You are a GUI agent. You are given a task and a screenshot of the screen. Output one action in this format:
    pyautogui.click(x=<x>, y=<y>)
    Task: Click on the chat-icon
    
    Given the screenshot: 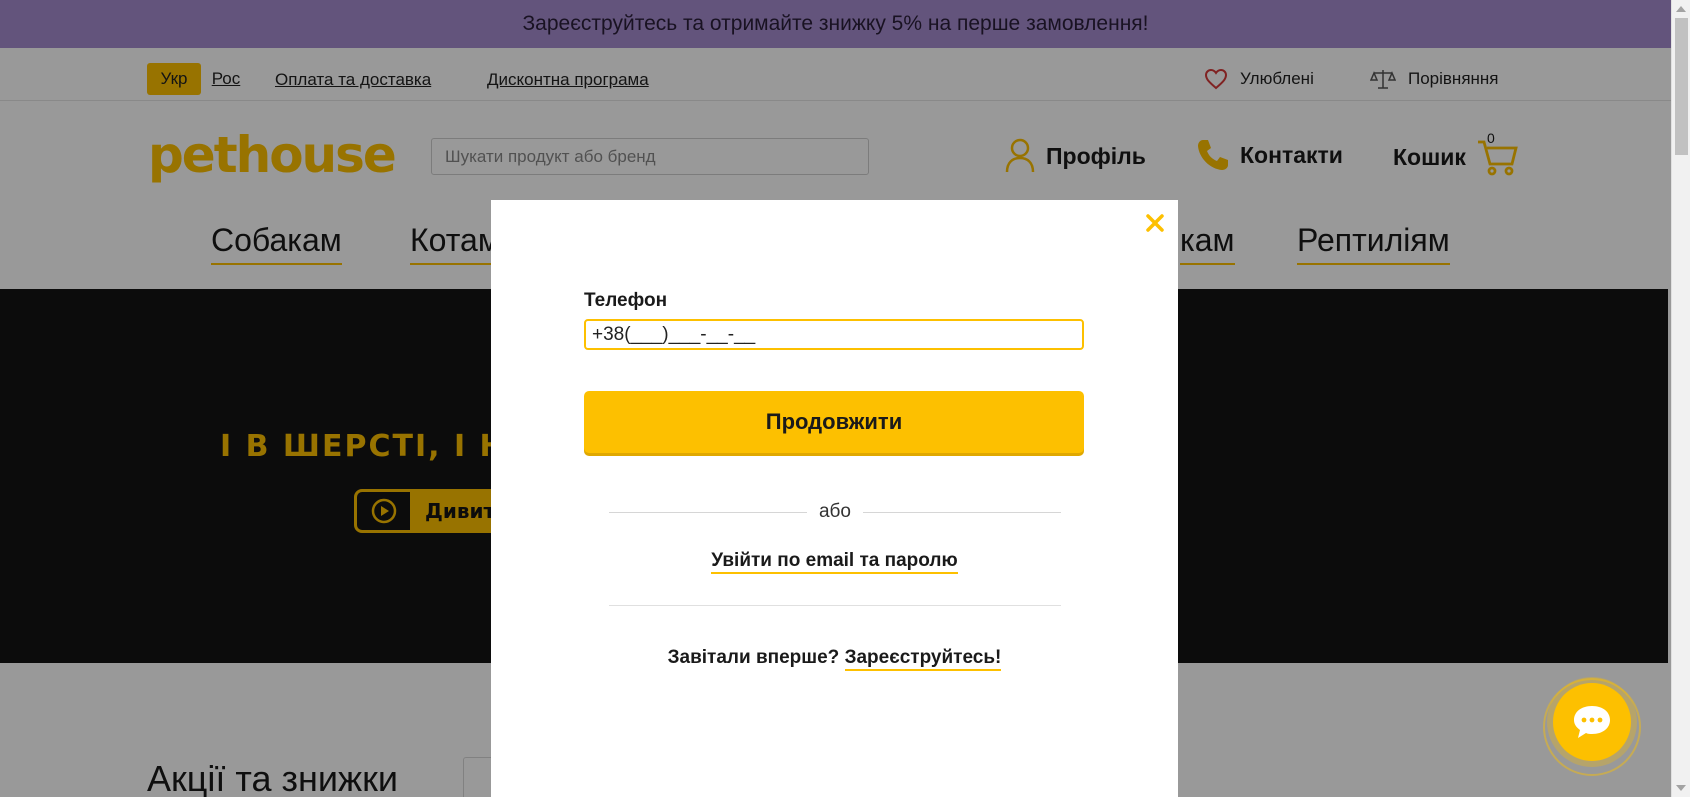 What is the action you would take?
    pyautogui.click(x=1592, y=722)
    